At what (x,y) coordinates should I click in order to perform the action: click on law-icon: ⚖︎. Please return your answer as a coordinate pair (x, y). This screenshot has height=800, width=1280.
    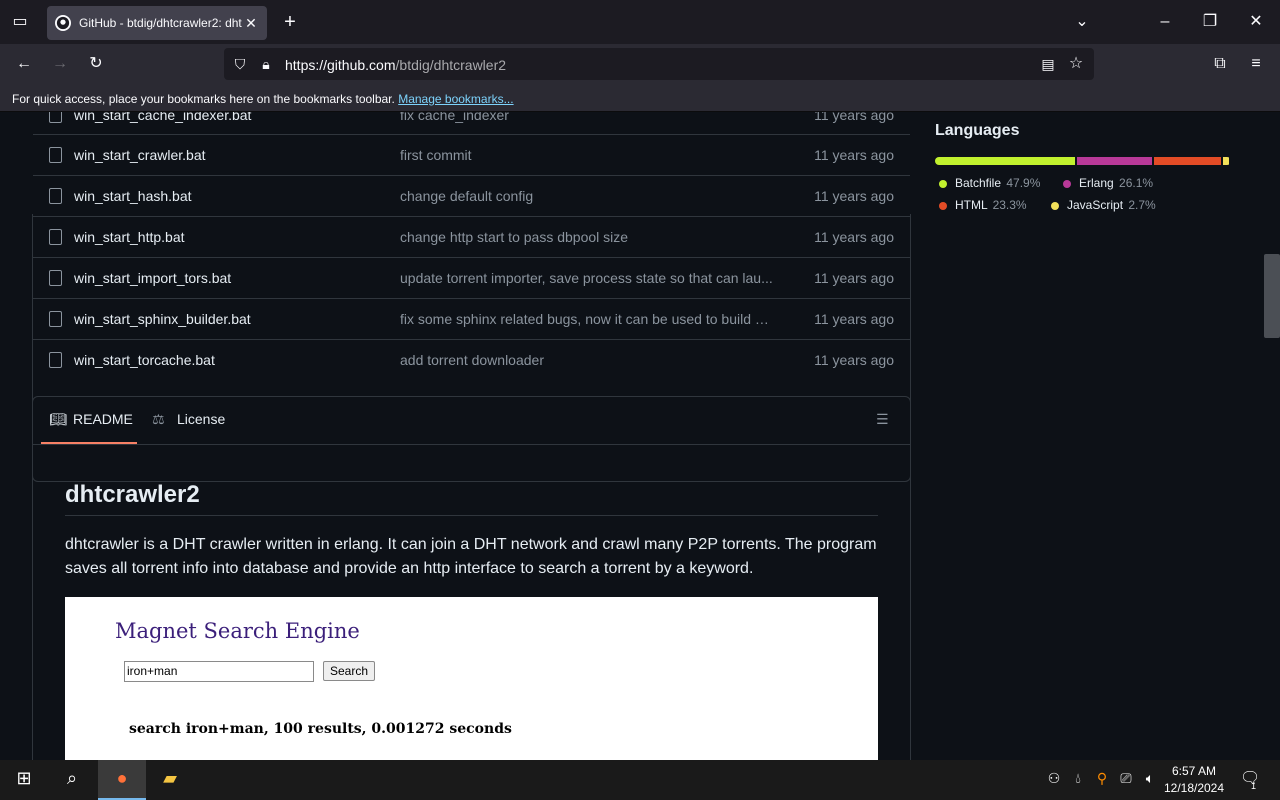
    Looking at the image, I should click on (158, 419).